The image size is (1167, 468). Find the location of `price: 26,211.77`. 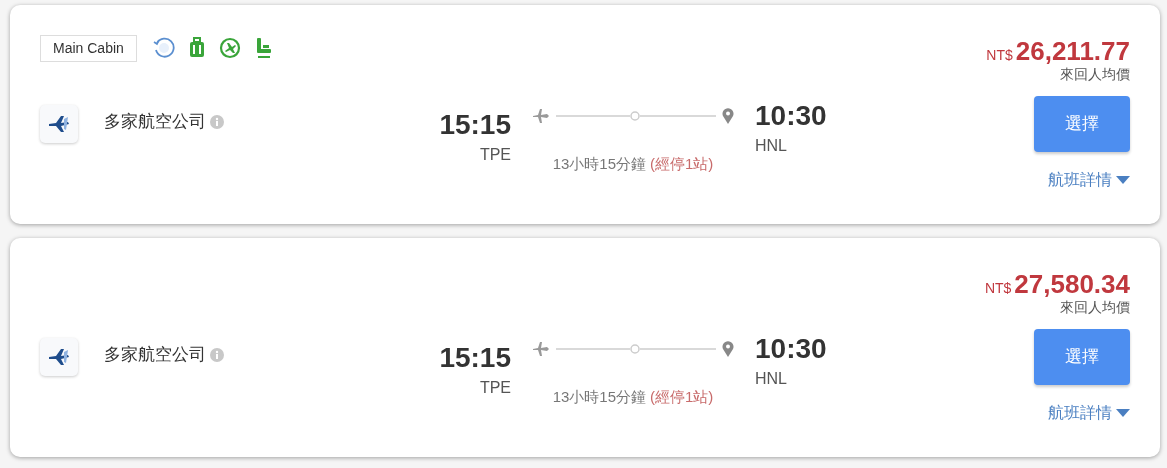

price: 26,211.77 is located at coordinates (1072, 51).